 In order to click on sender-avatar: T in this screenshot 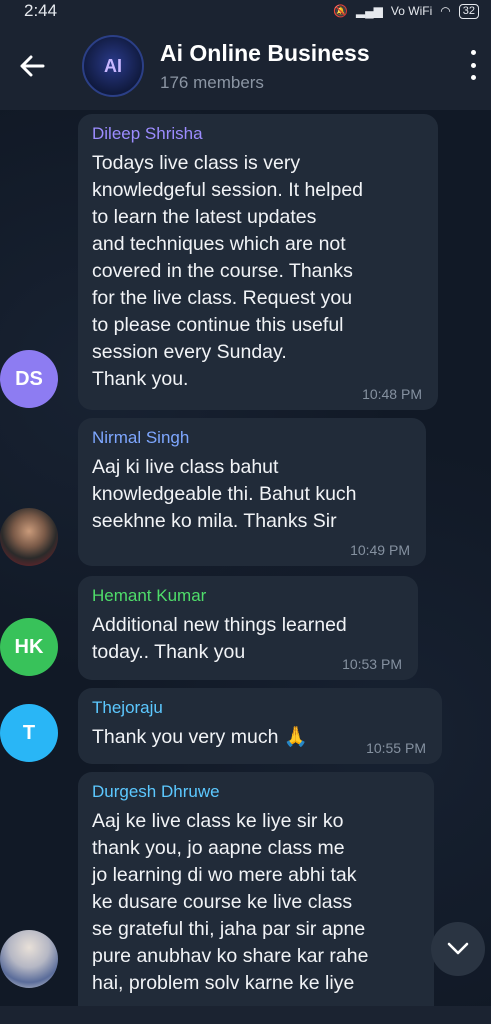, I will do `click(29, 733)`.